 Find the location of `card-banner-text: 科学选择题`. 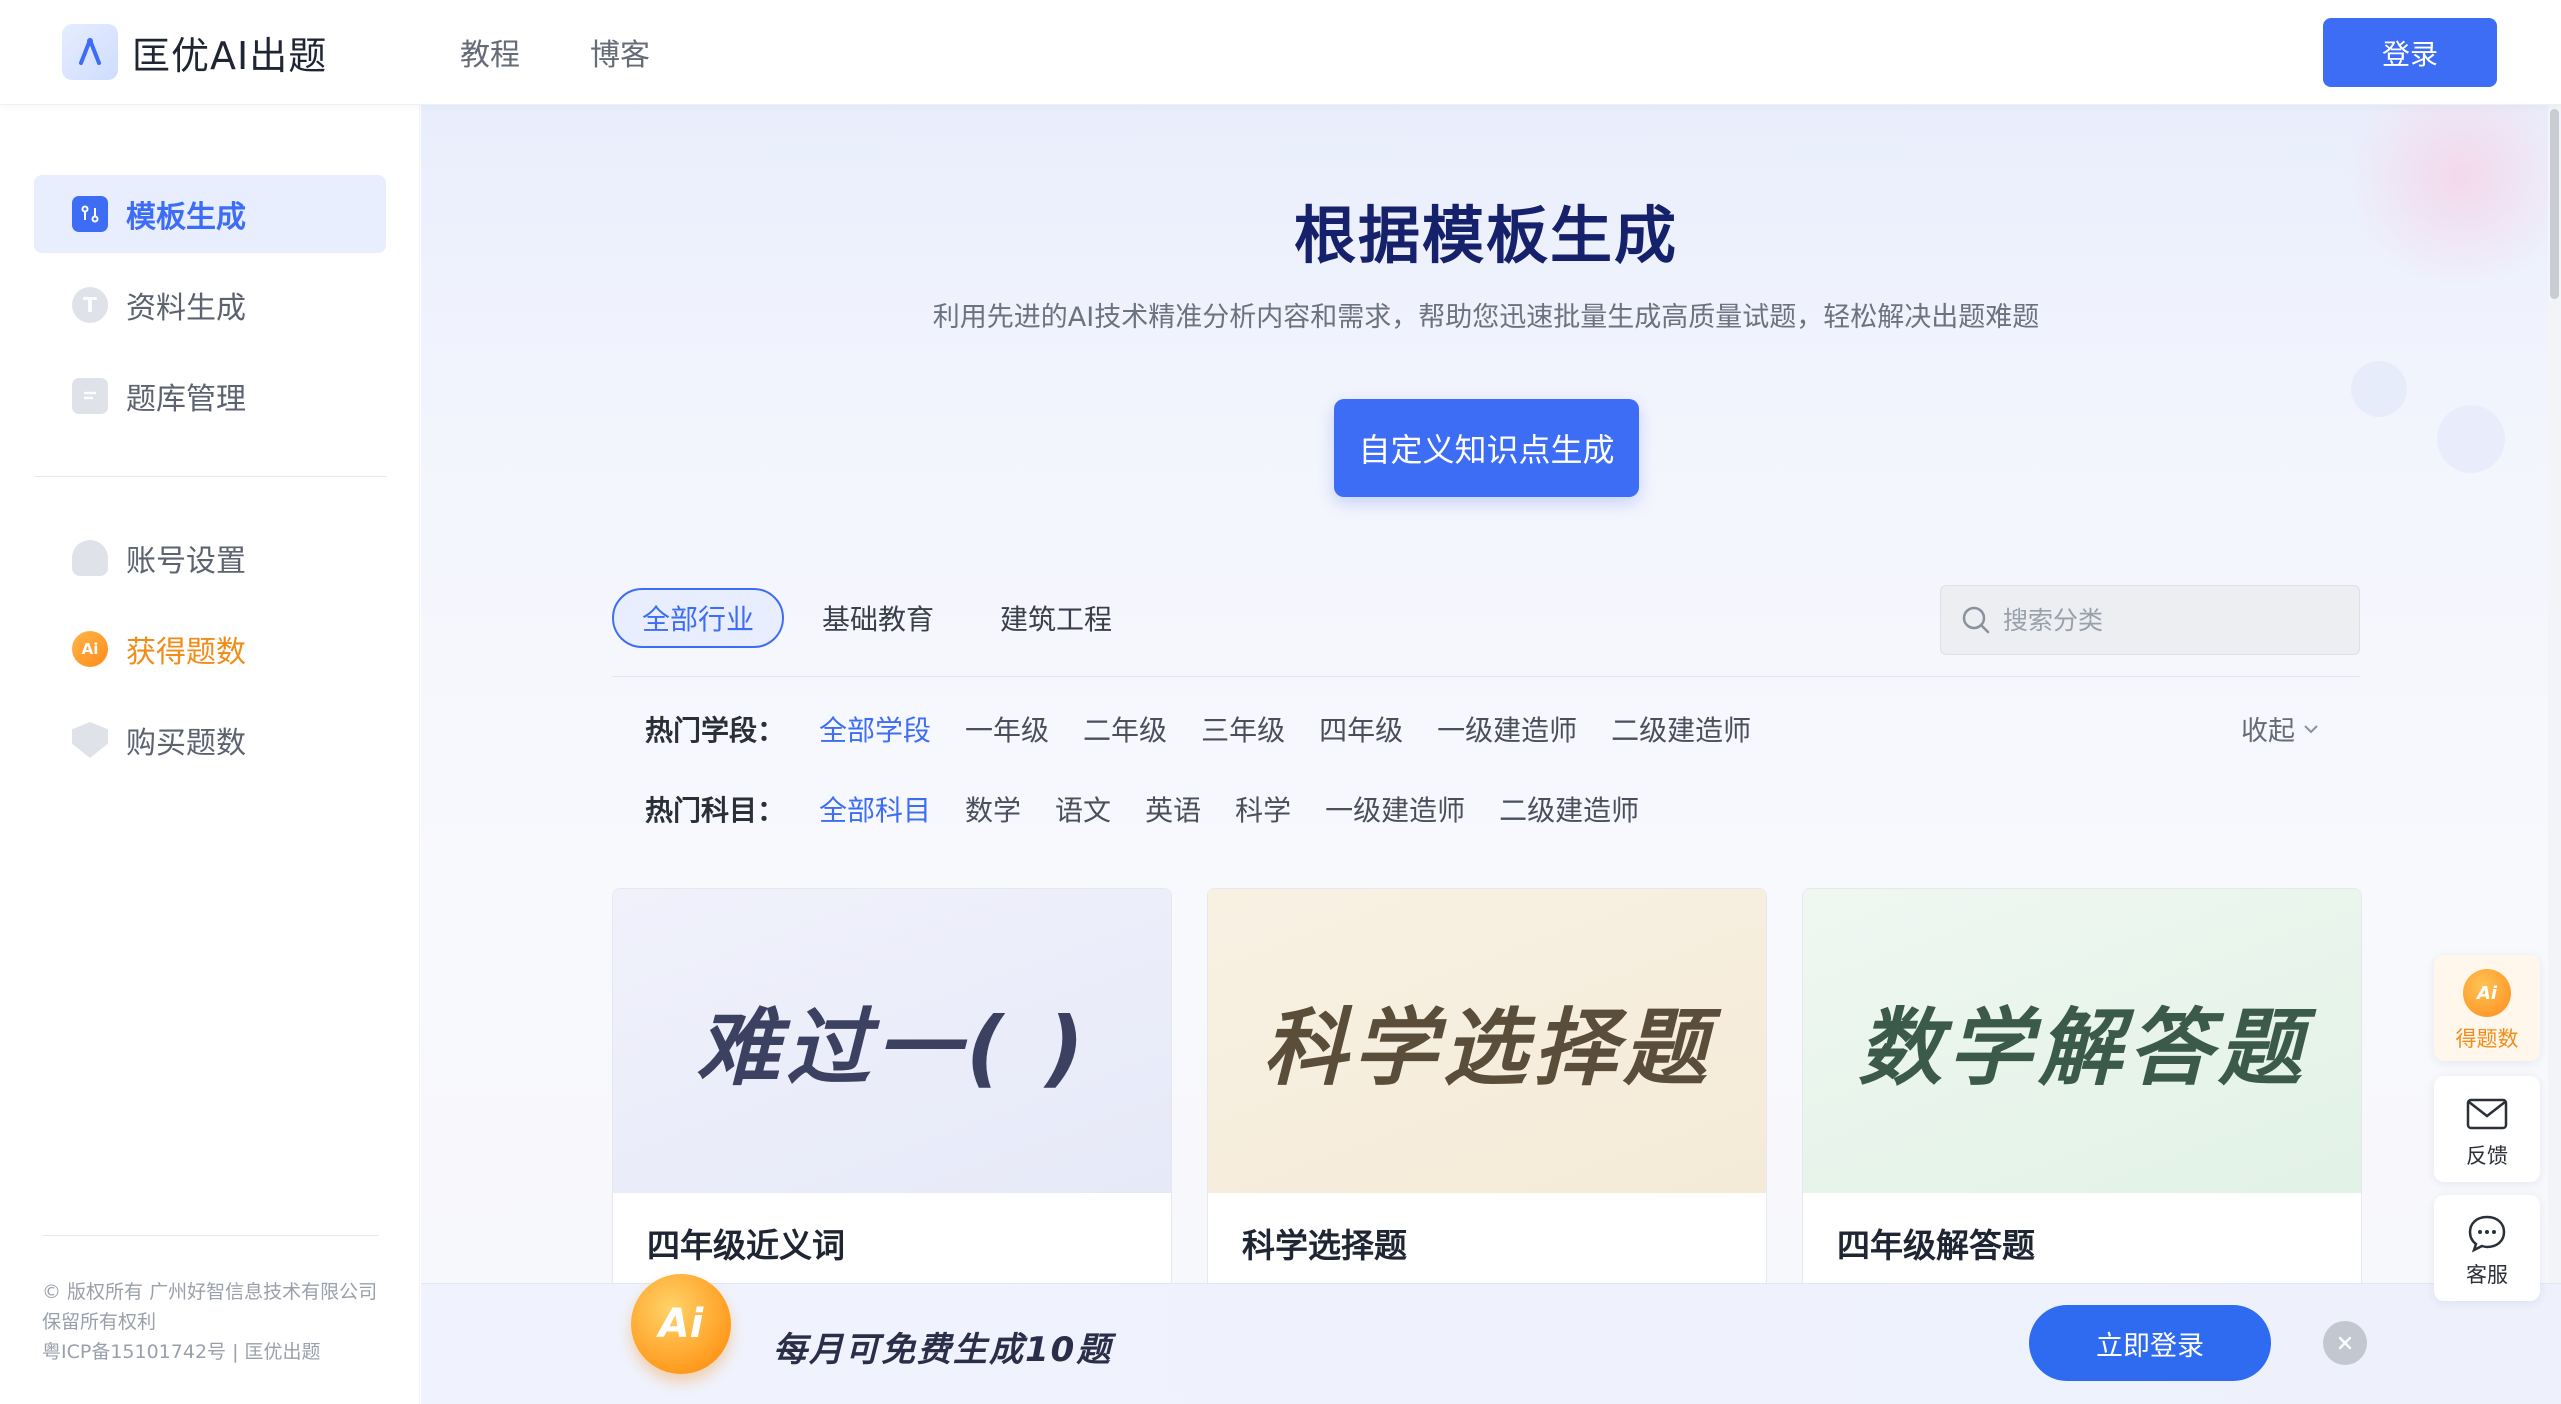

card-banner-text: 科学选择题 is located at coordinates (1487, 1047).